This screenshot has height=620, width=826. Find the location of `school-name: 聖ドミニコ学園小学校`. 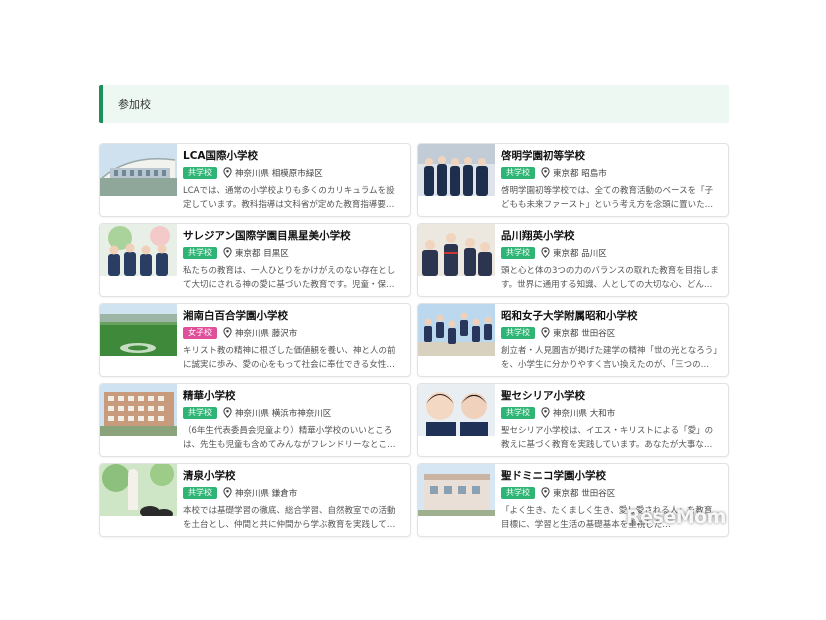

school-name: 聖ドミニコ学園小学校 is located at coordinates (610, 476).